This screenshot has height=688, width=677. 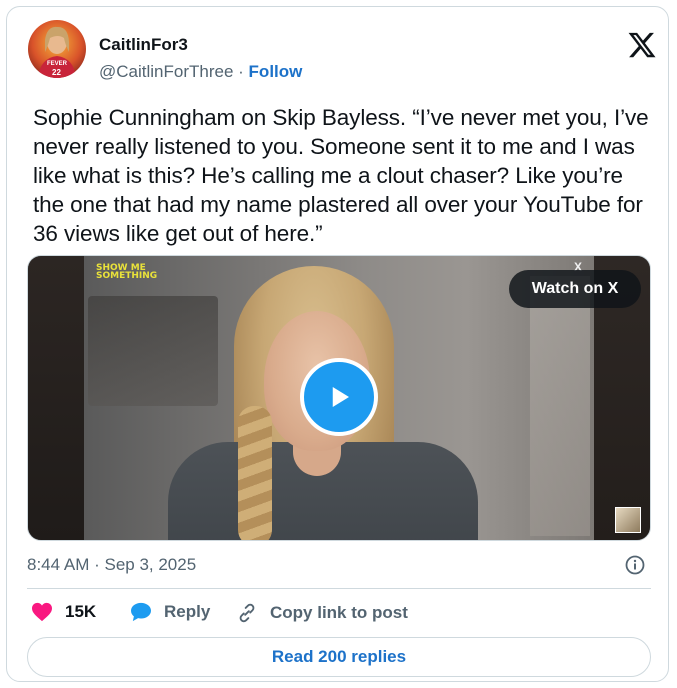 I want to click on reply-button: Reply, so click(x=170, y=612).